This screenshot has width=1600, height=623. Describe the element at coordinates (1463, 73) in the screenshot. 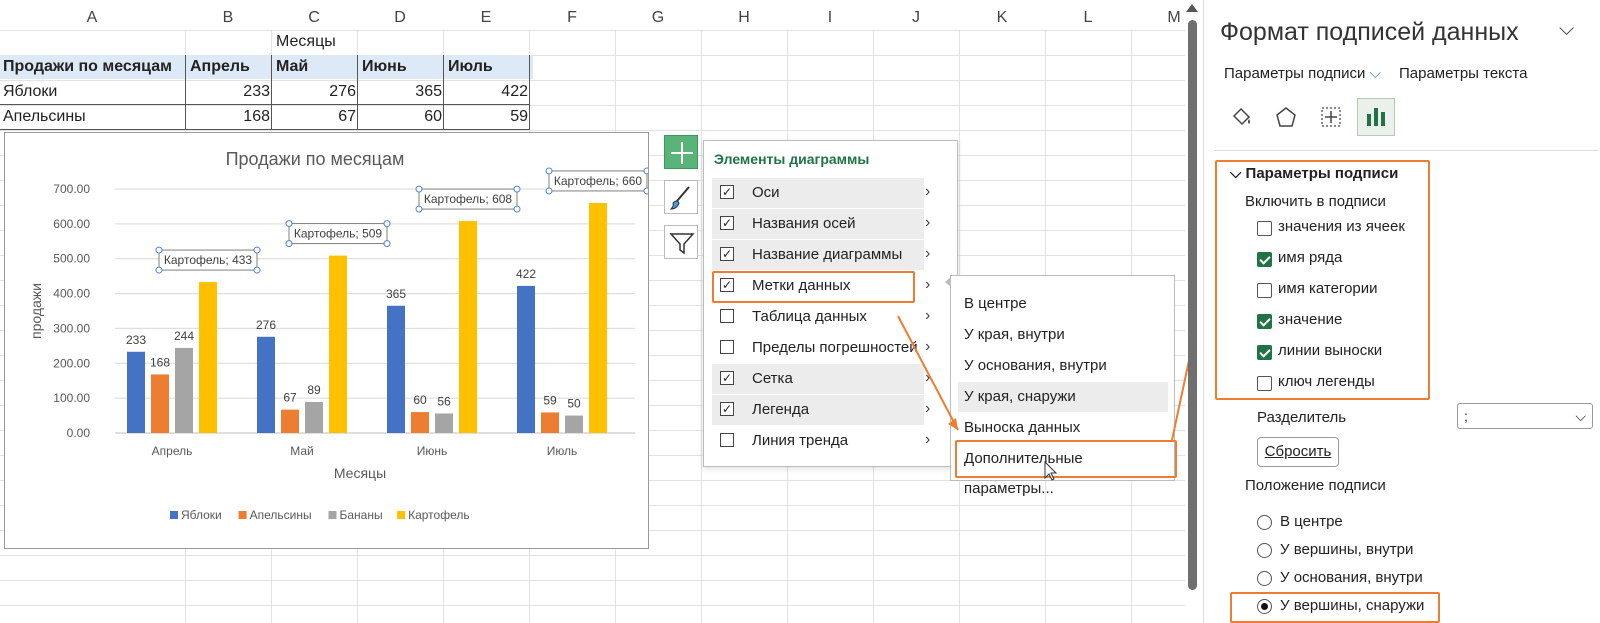

I see `tab-text-options: Параметры текста` at that location.